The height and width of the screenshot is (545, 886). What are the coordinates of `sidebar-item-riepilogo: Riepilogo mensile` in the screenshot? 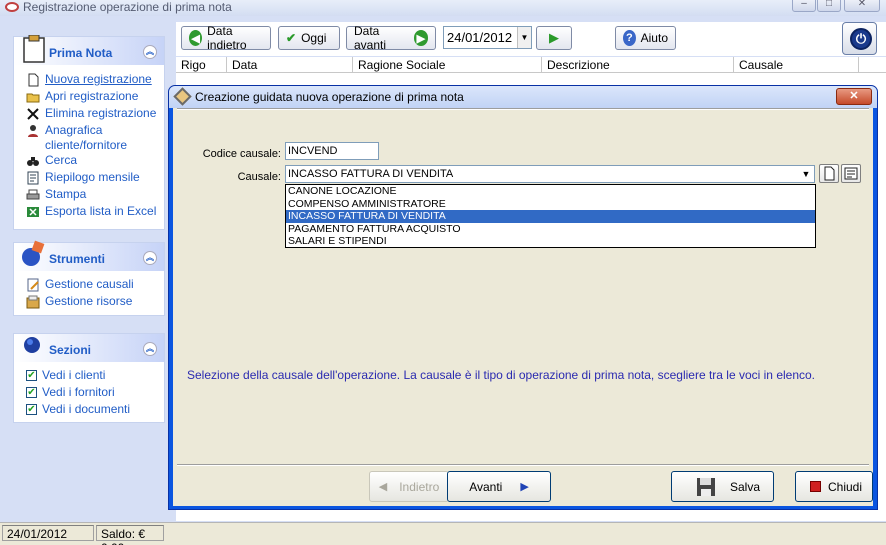 It's located at (83, 177).